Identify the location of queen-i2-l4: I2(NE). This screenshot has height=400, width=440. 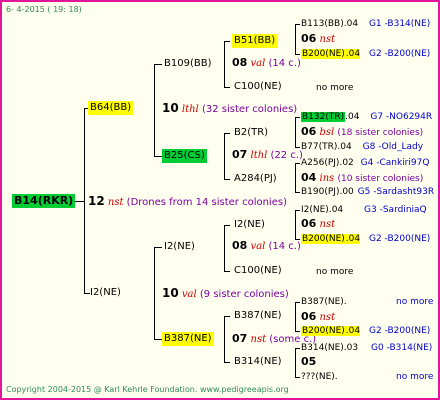
(315, 210).